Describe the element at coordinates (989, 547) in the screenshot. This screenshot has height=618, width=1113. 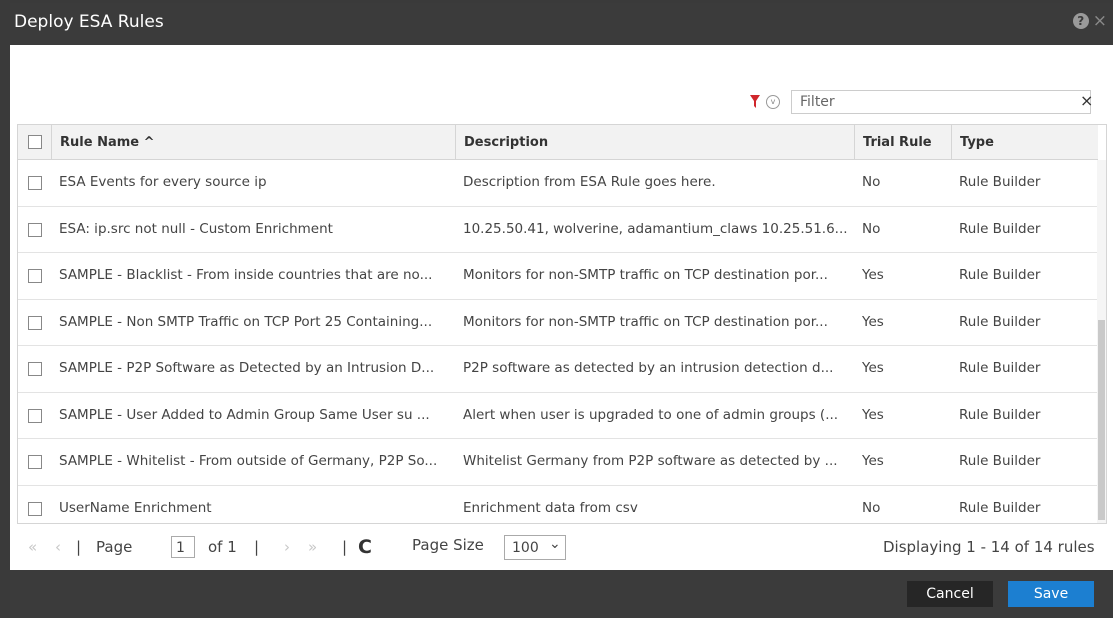
I see `display-count: Displaying 1 - 14 of 14 rules` at that location.